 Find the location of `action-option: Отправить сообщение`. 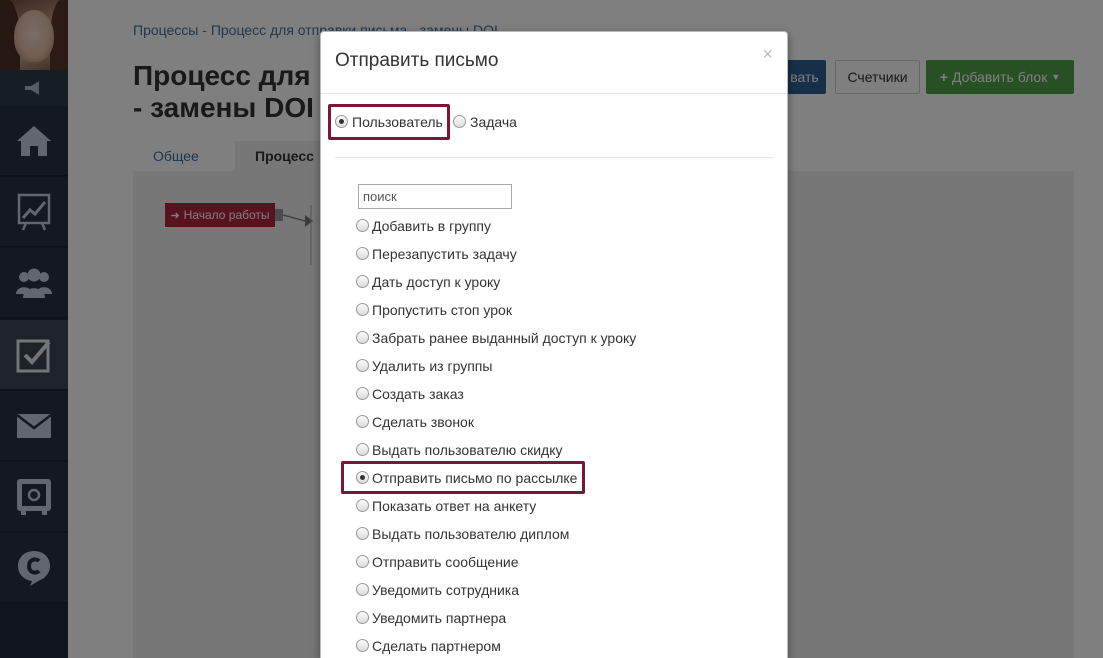

action-option: Отправить сообщение is located at coordinates (566, 564).